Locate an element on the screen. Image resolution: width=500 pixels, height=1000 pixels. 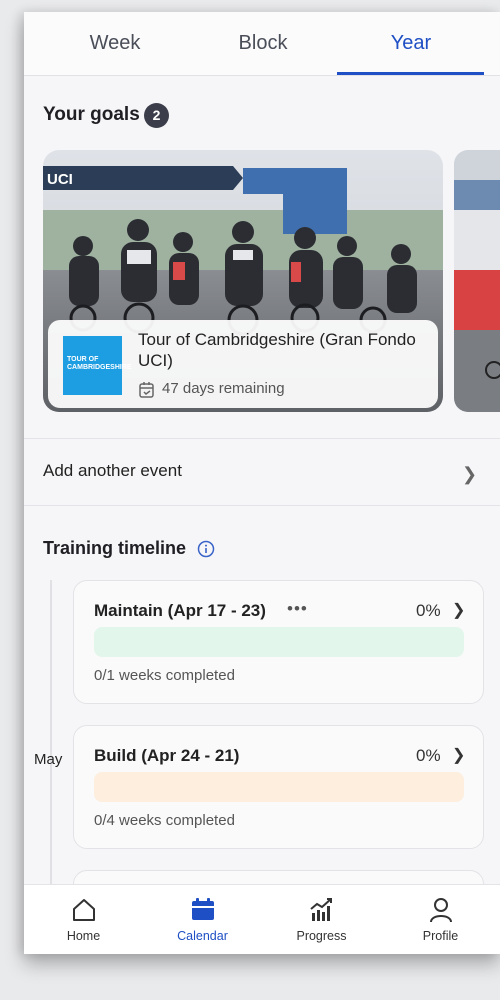
tab-year: Year is located at coordinates (411, 44).